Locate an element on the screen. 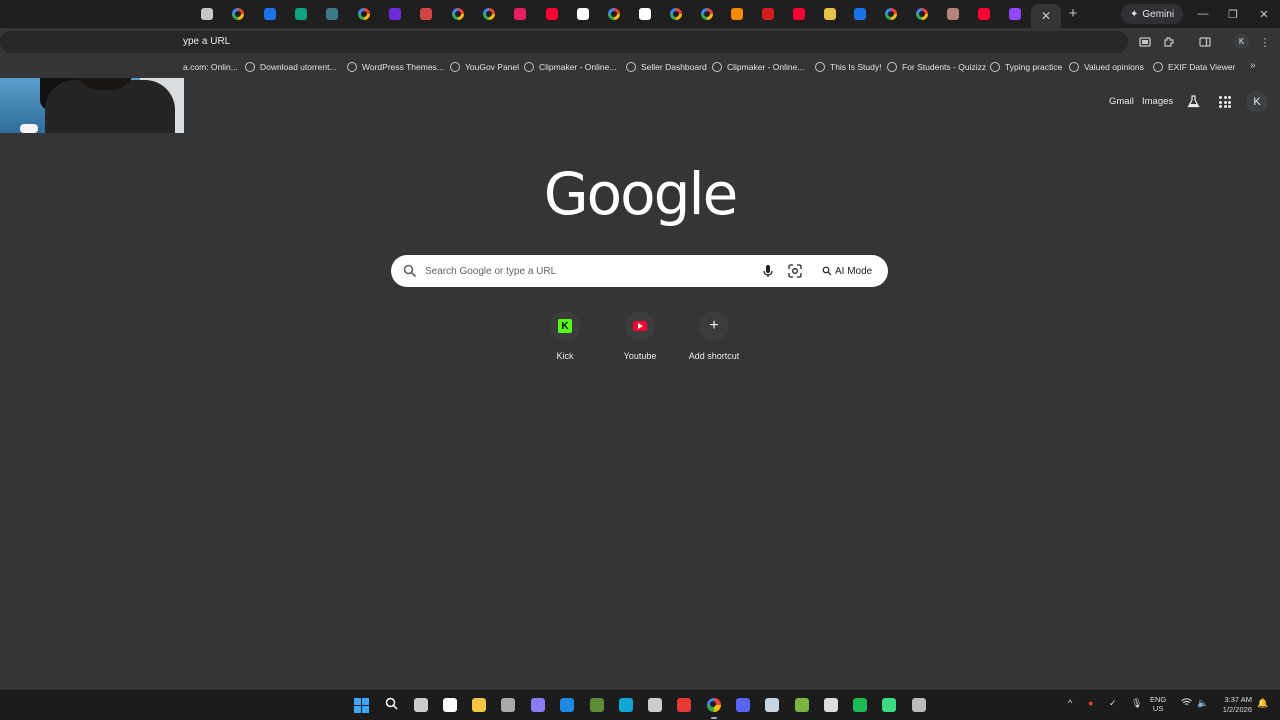 This screenshot has width=1280, height=720. notification-bell-icon: 🔔 is located at coordinates (1262, 703).